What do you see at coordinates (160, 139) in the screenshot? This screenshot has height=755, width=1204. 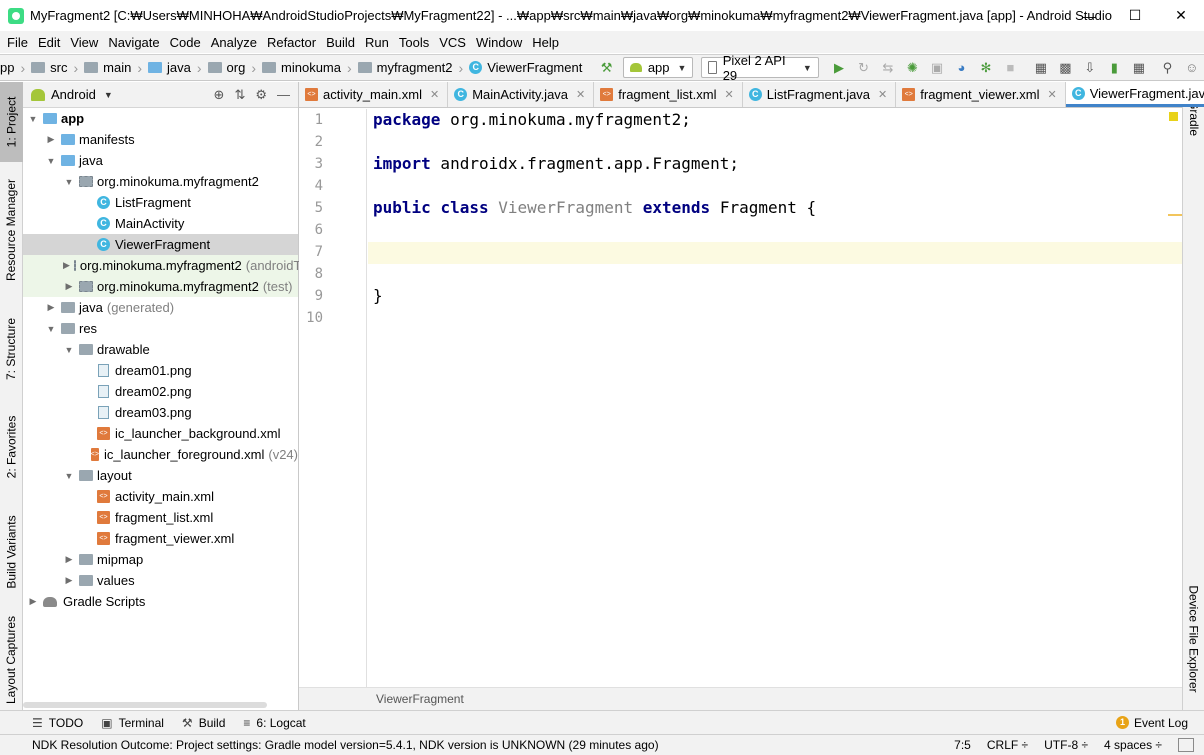 I see `tree-item: ▶ manifests` at bounding box center [160, 139].